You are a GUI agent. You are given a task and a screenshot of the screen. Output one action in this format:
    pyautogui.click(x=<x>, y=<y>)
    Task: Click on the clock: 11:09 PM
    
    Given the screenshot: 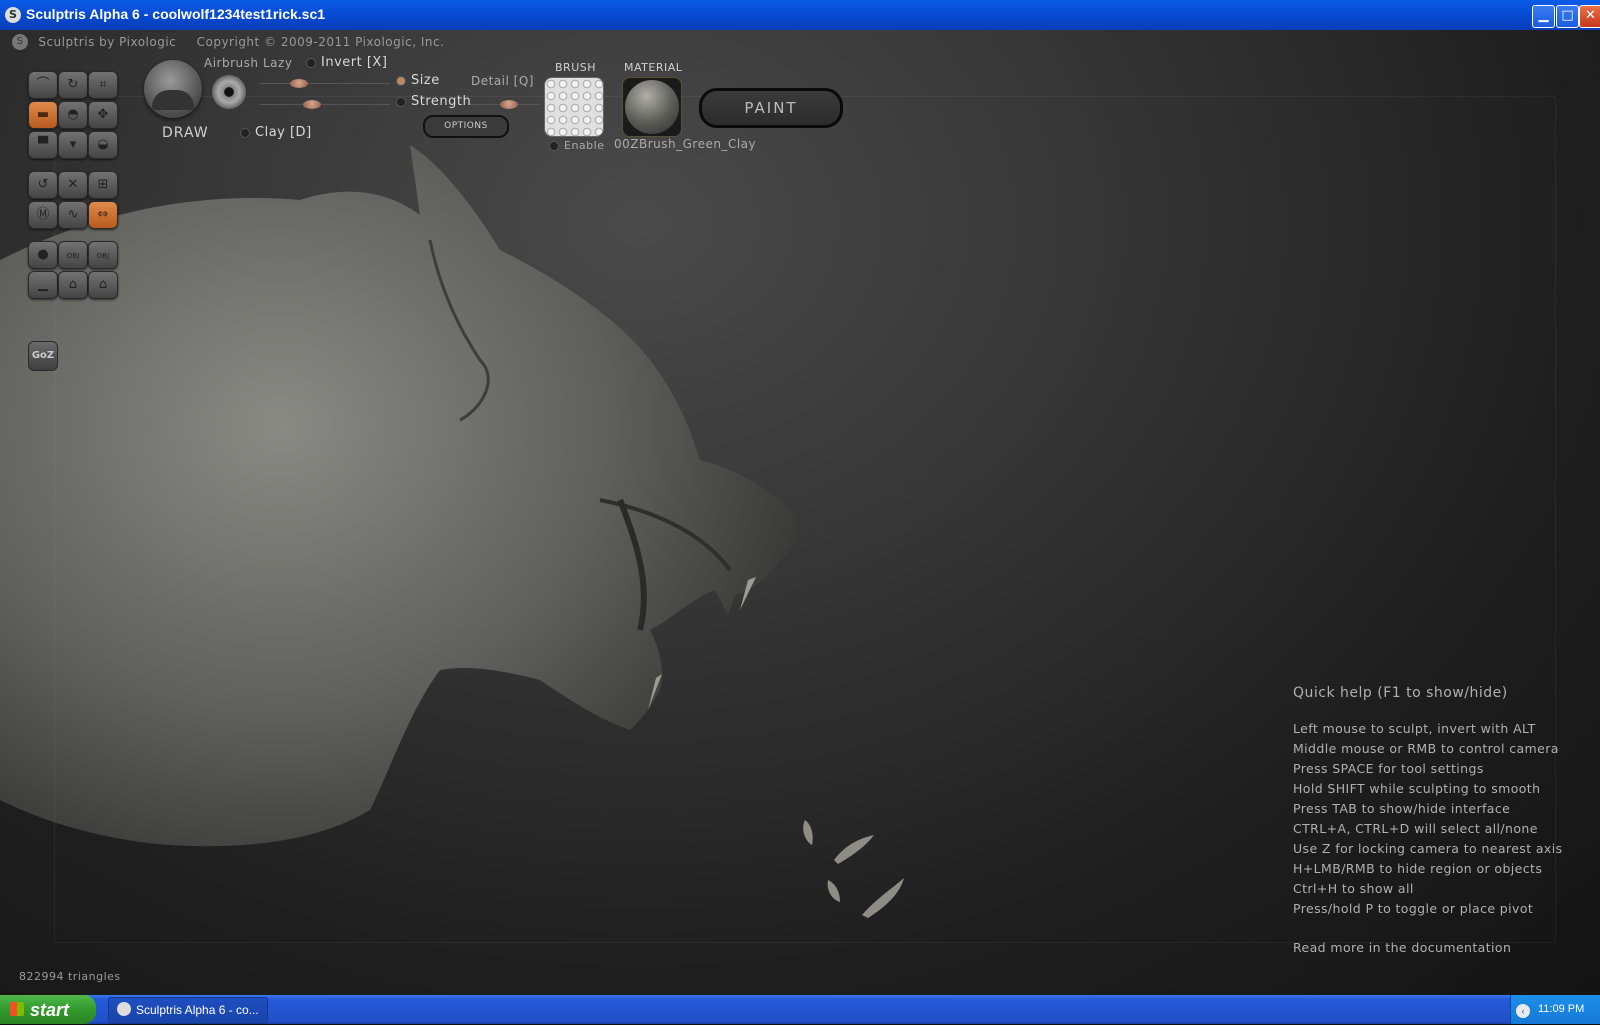 What is the action you would take?
    pyautogui.click(x=1561, y=1009)
    